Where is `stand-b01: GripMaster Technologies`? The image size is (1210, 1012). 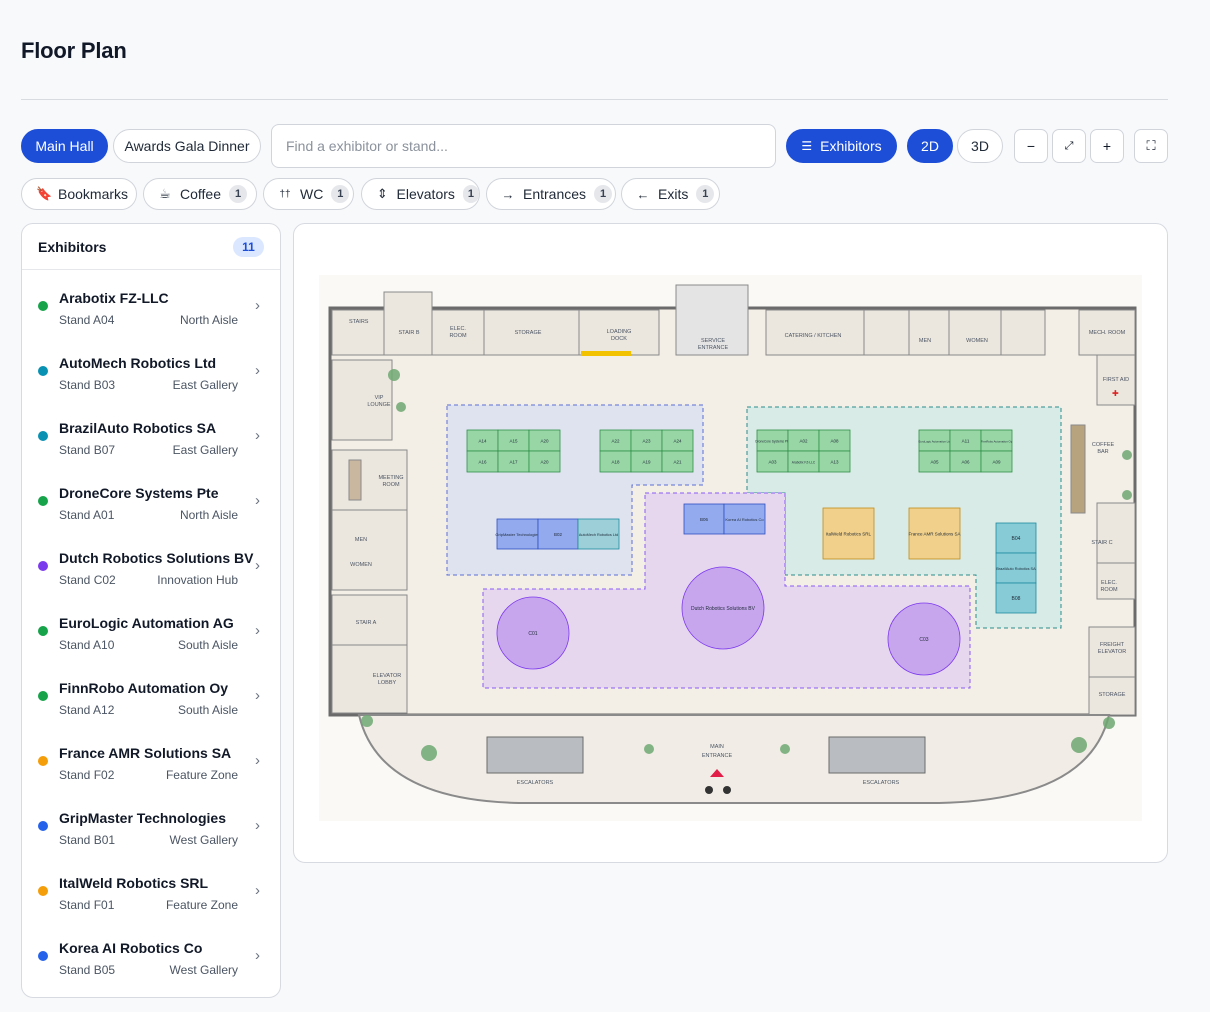
stand-b01: GripMaster Technologies is located at coordinates (517, 534).